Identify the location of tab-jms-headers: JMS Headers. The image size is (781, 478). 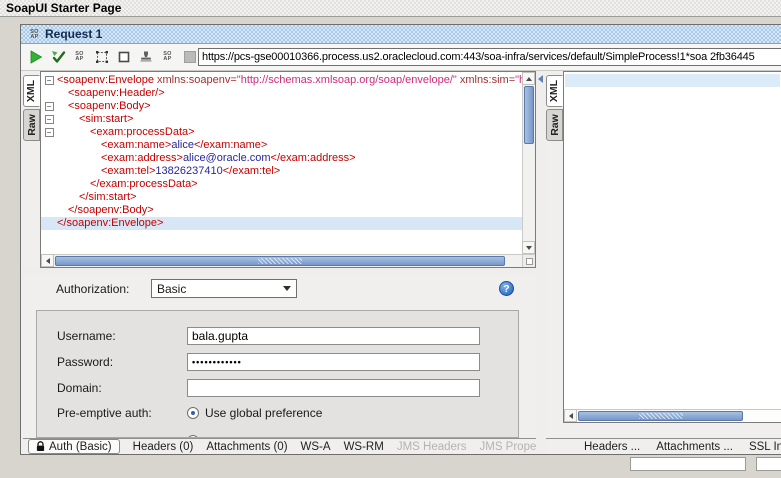
(432, 447).